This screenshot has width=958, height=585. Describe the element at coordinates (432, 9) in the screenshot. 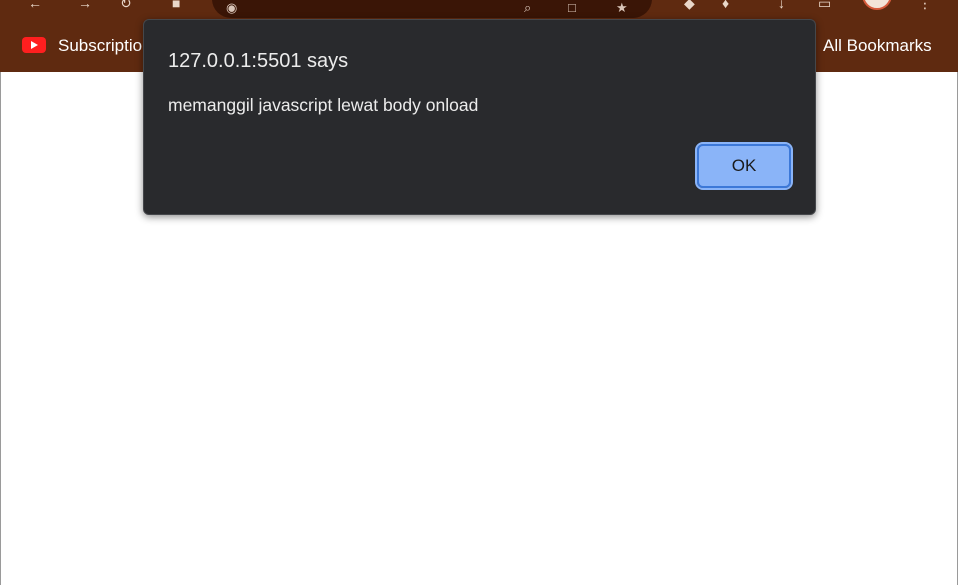

I see `address-bar: ◉ ⌕ □ ★` at that location.